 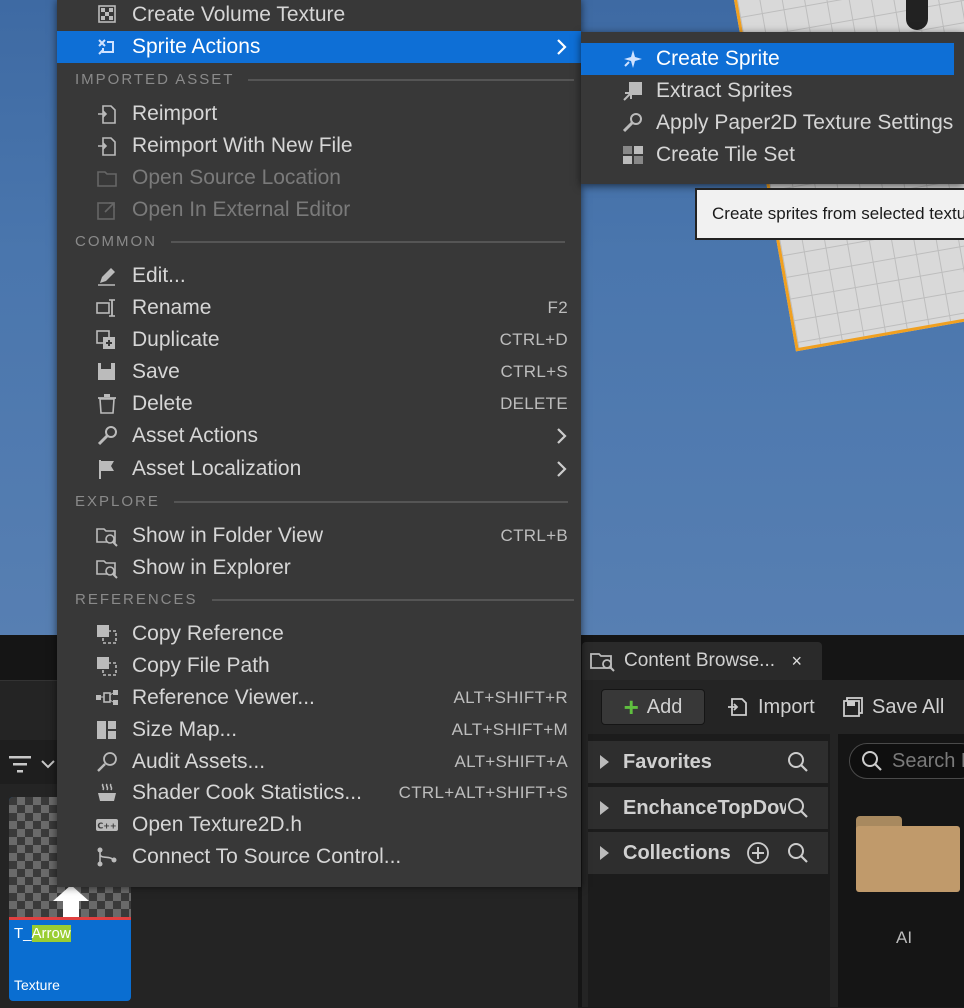 I want to click on menu-item-copy-file-path: Copy File Path, so click(x=319, y=666).